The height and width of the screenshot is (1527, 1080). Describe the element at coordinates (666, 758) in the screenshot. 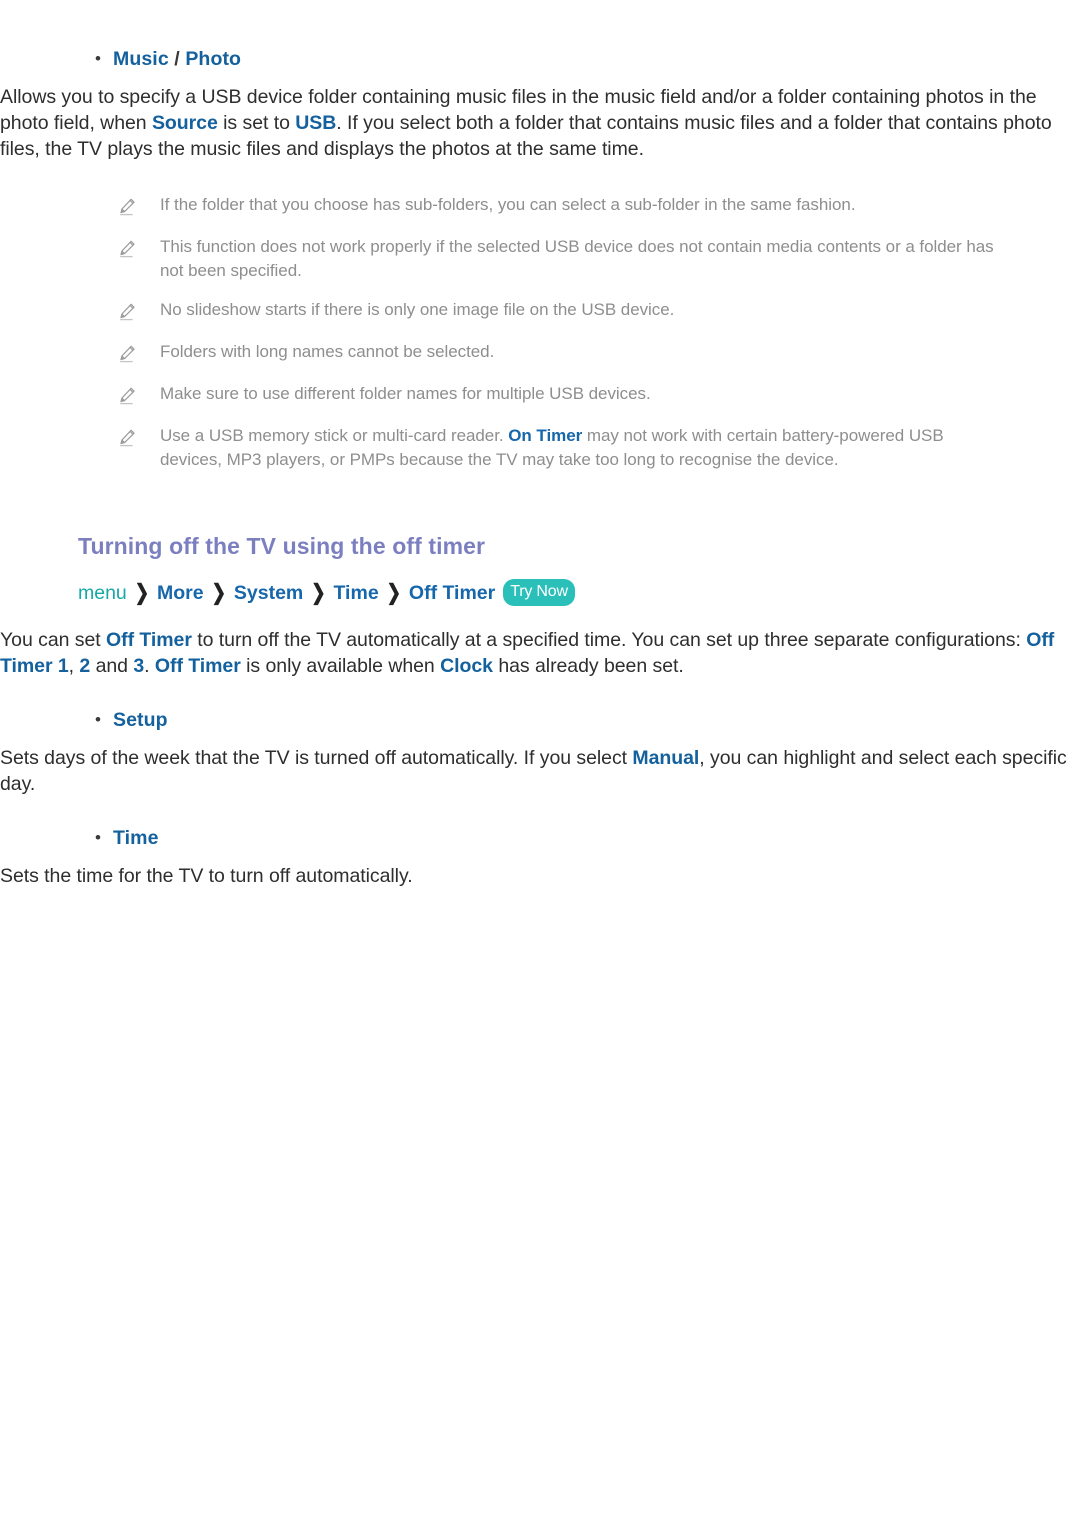

I see `keyword-manual: Manual` at that location.